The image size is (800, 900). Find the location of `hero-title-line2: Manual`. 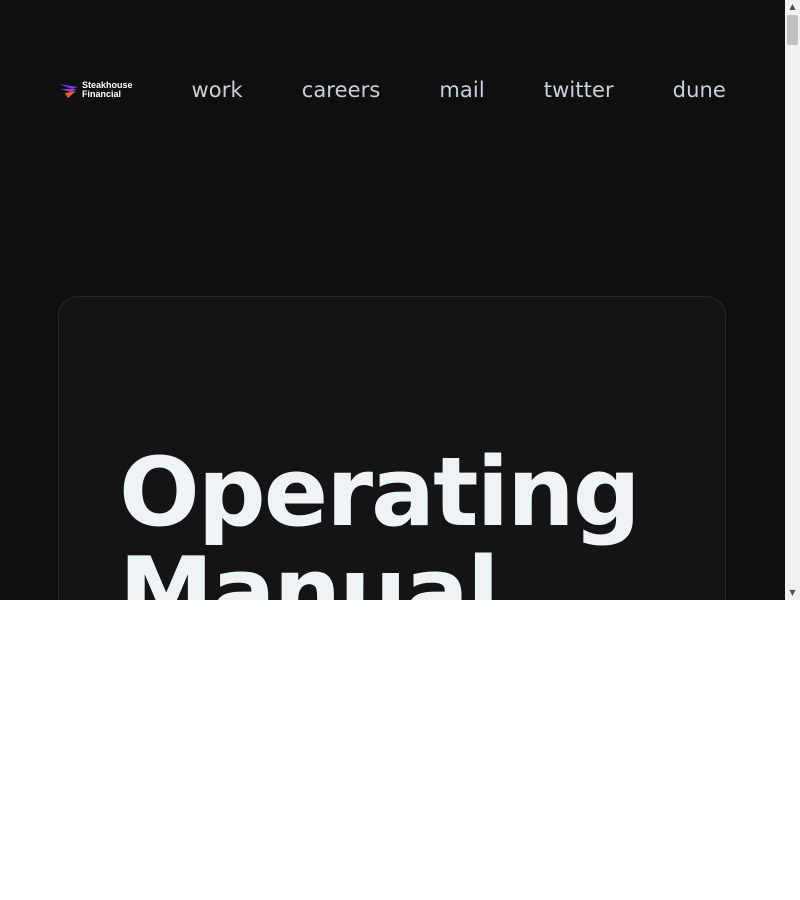

hero-title-line2: Manual is located at coordinates (309, 569).